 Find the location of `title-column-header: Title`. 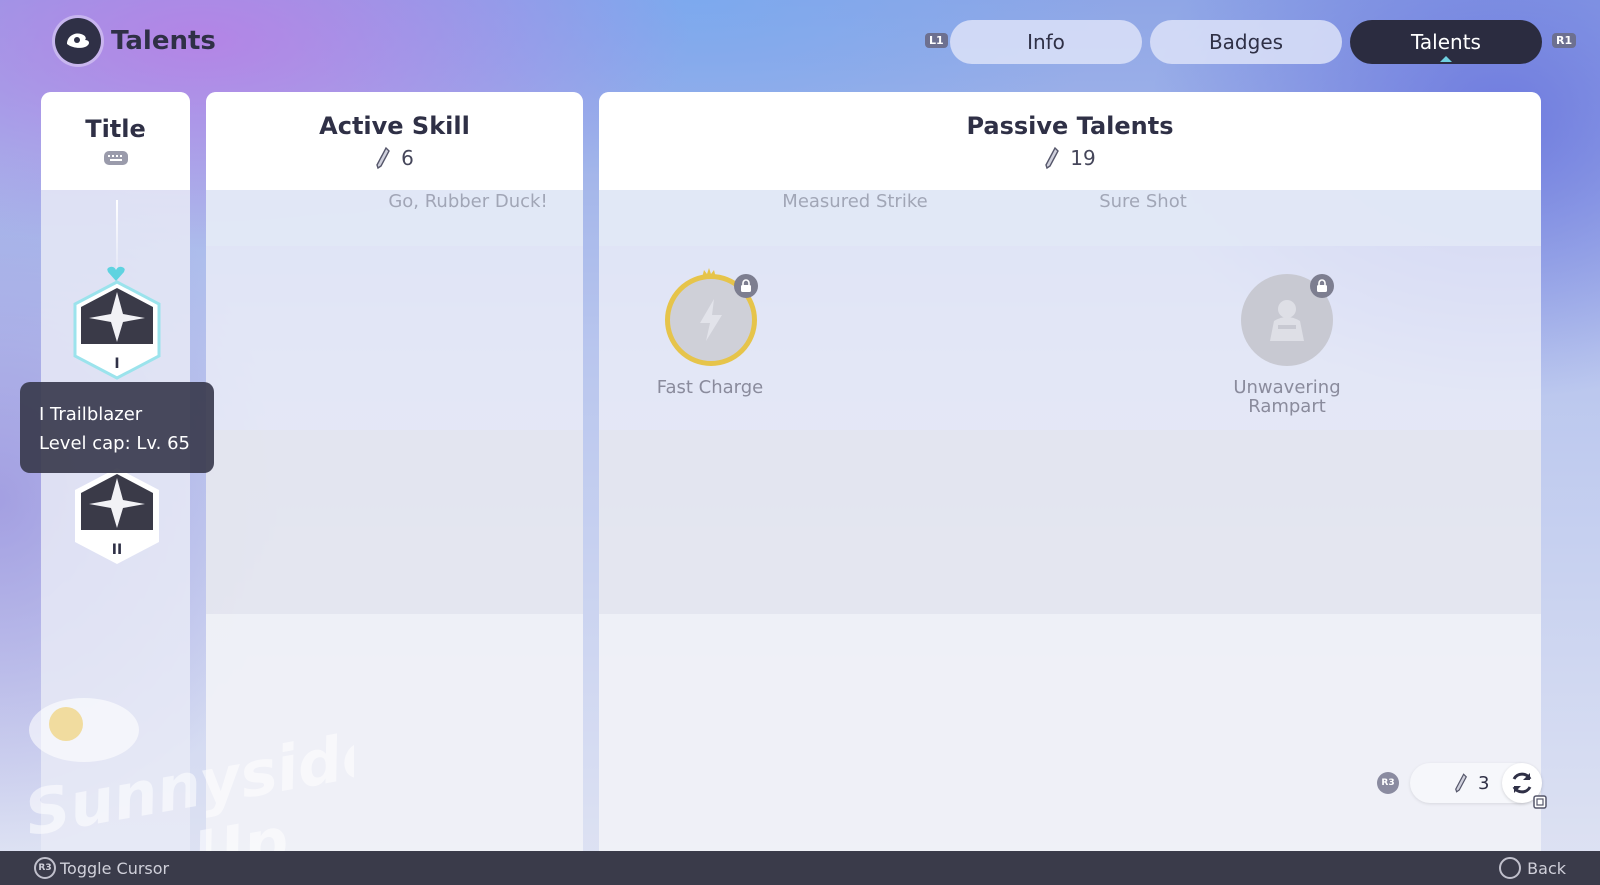

title-column-header: Title is located at coordinates (115, 141).